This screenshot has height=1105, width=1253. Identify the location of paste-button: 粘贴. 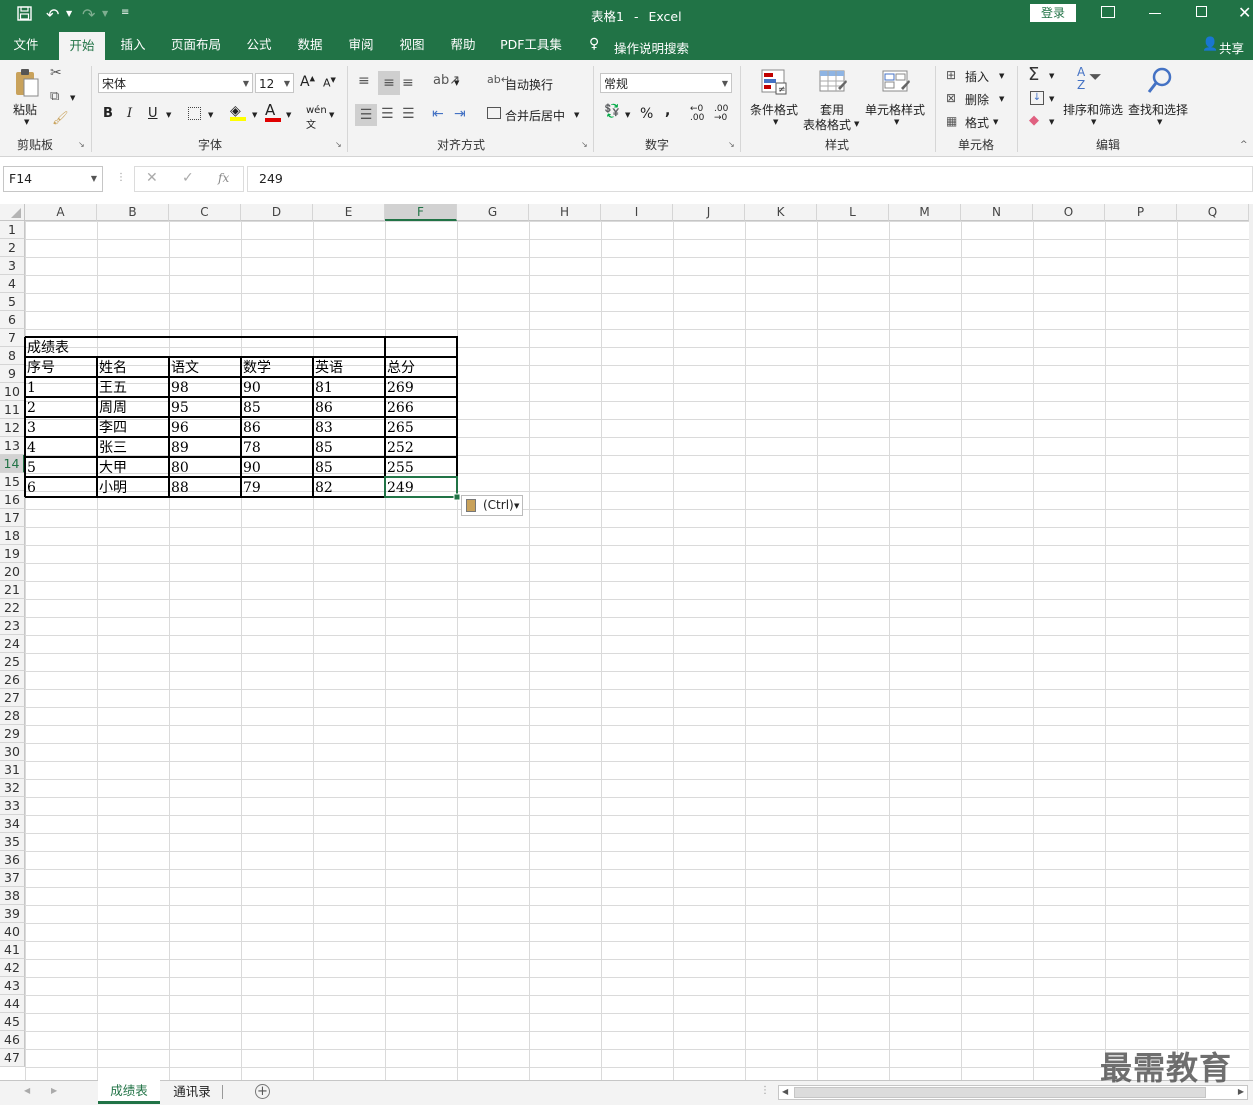
(25, 109).